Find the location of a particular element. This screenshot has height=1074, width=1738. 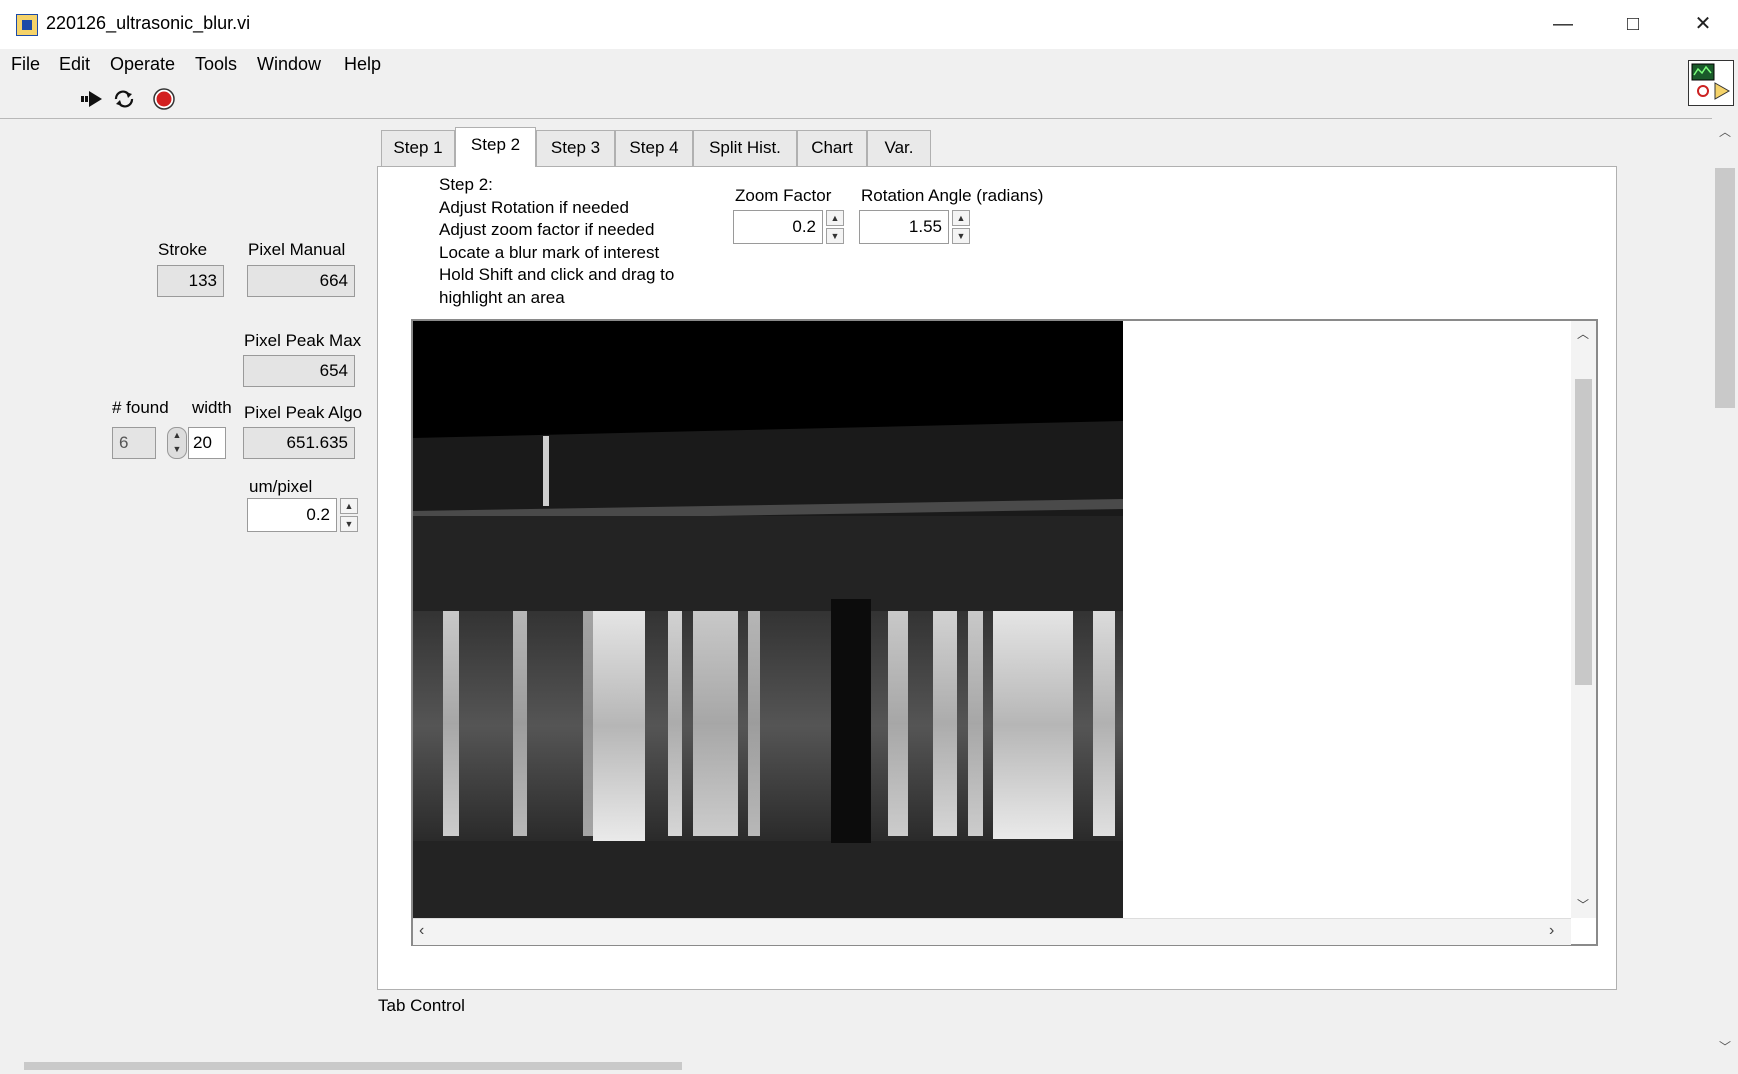

pixel-peak-algo-label: Pixel Peak Algo is located at coordinates (303, 412).